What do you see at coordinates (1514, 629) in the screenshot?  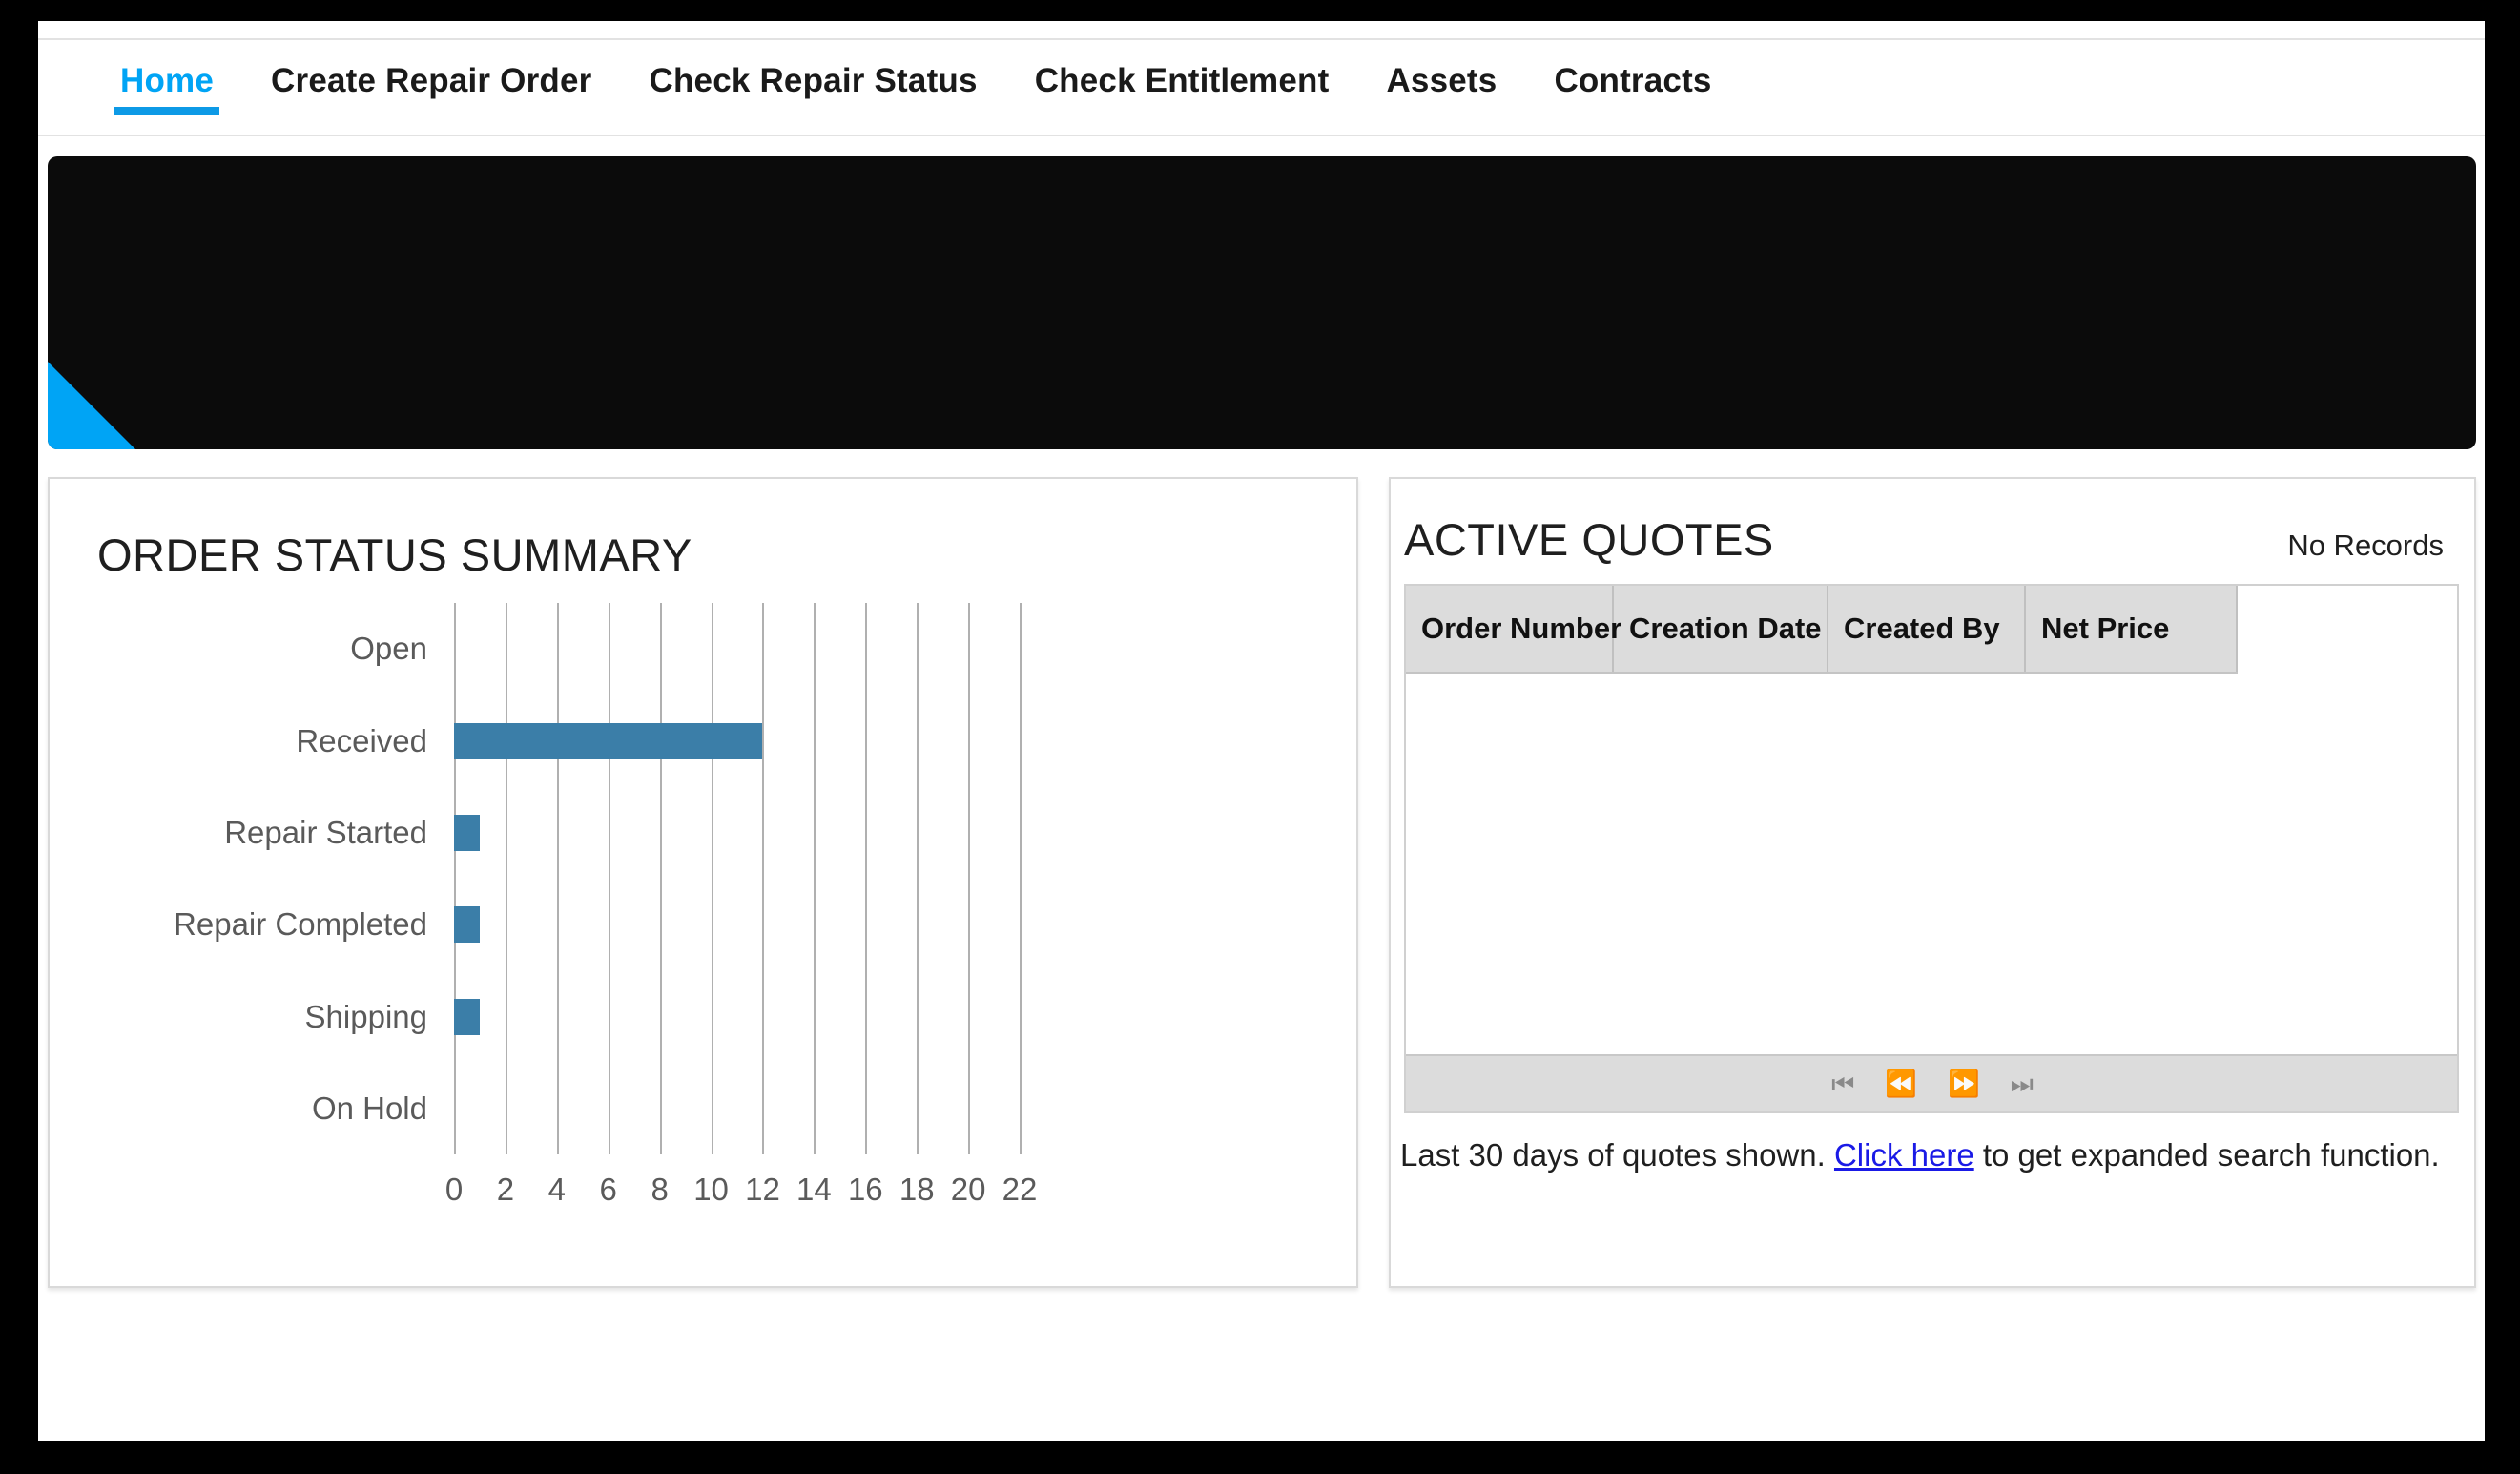 I see `grid-column-header: Order Number` at bounding box center [1514, 629].